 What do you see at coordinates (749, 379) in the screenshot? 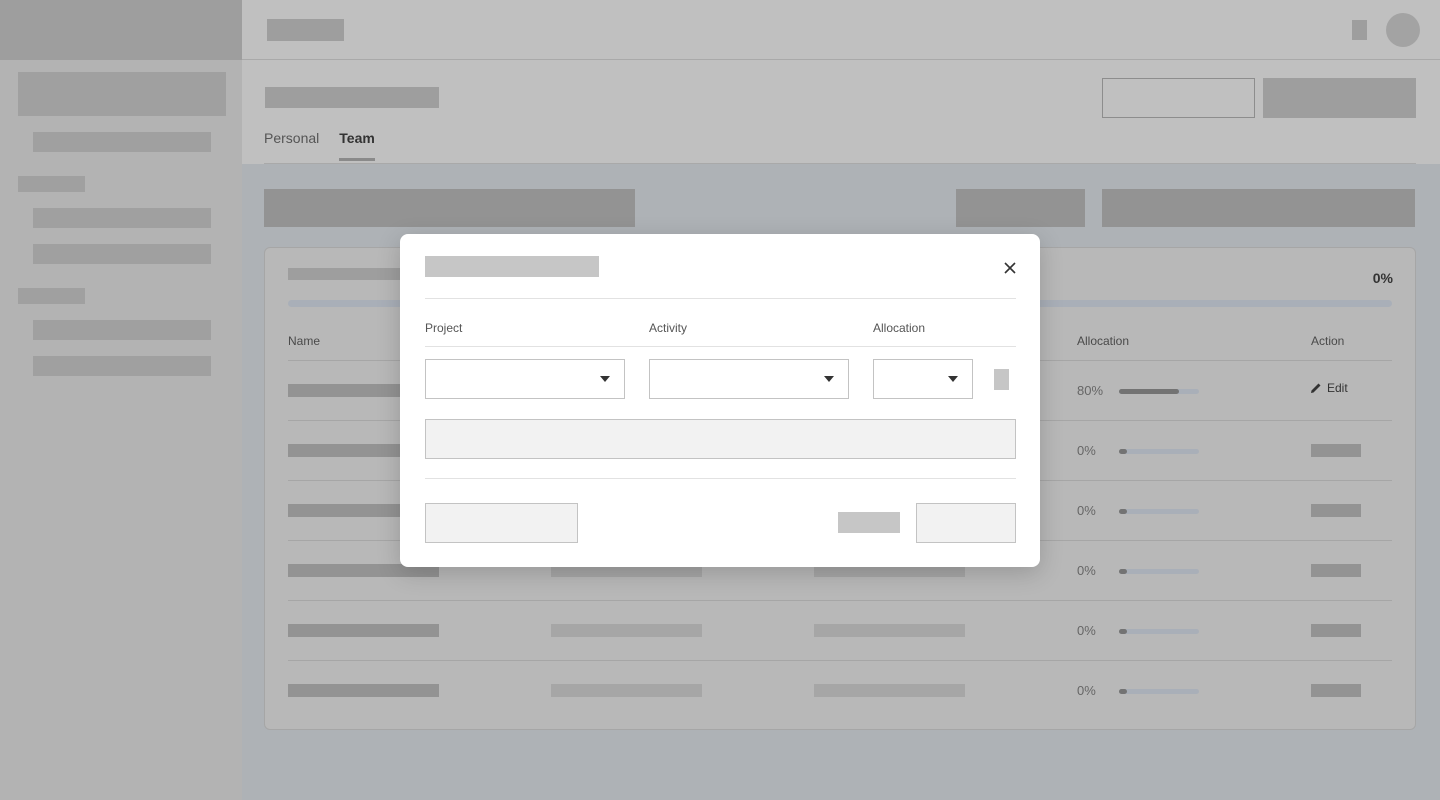
I see `activity-select` at bounding box center [749, 379].